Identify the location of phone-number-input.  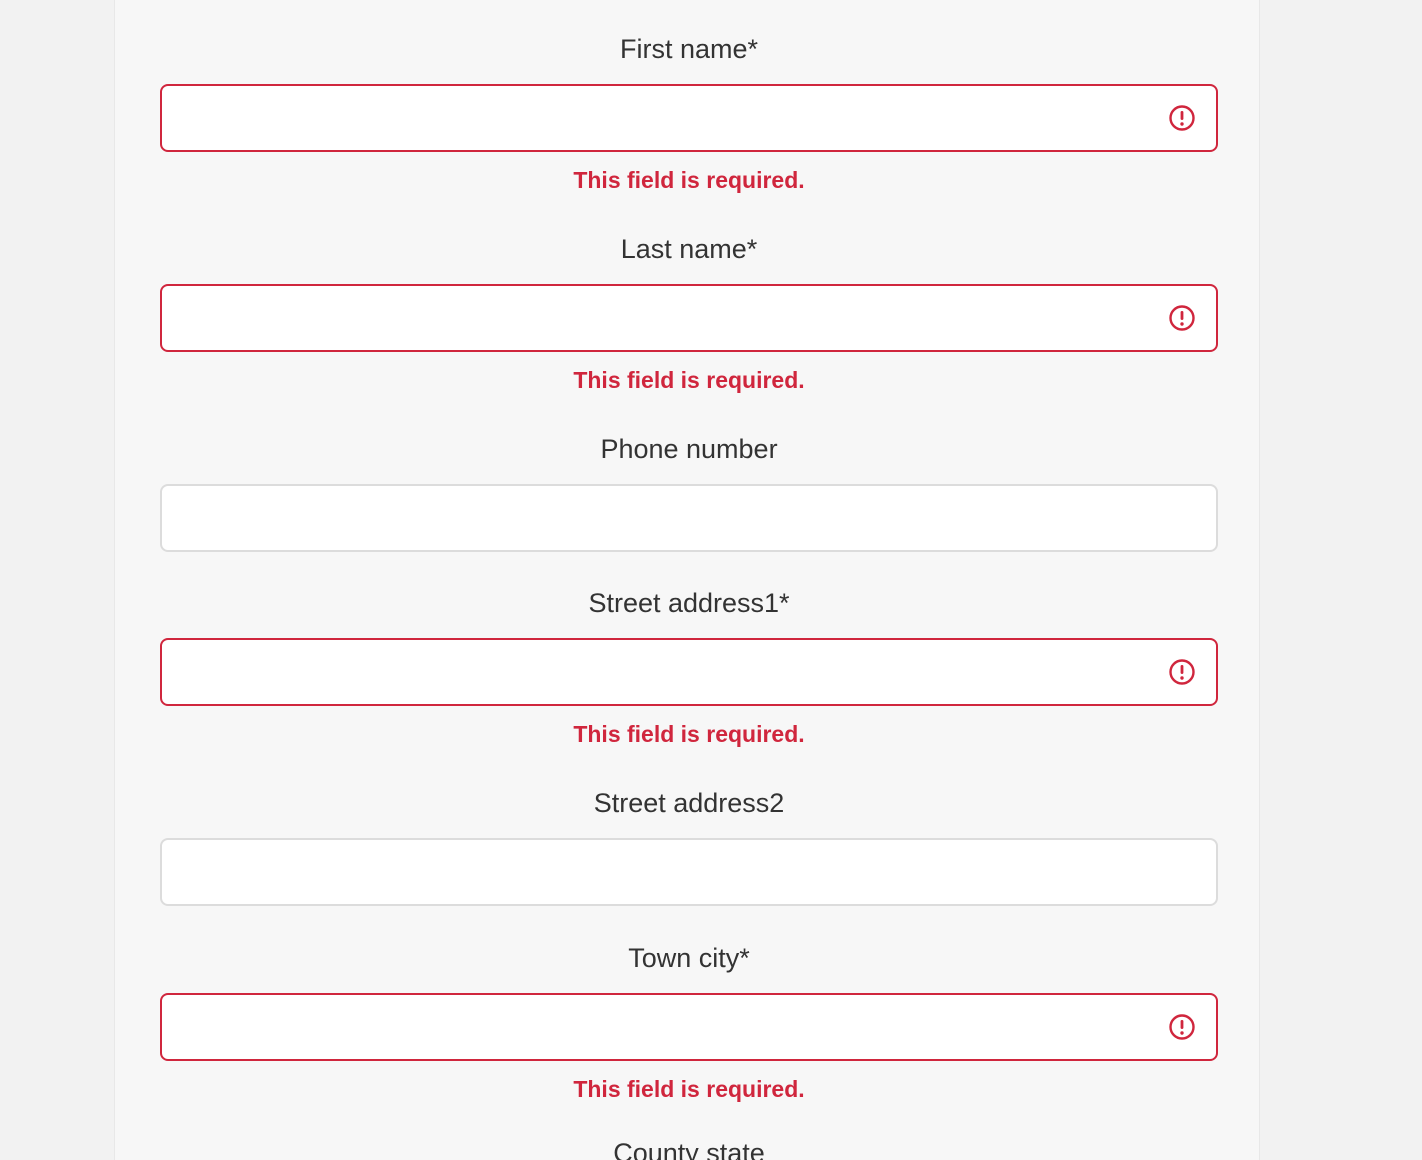
(689, 518).